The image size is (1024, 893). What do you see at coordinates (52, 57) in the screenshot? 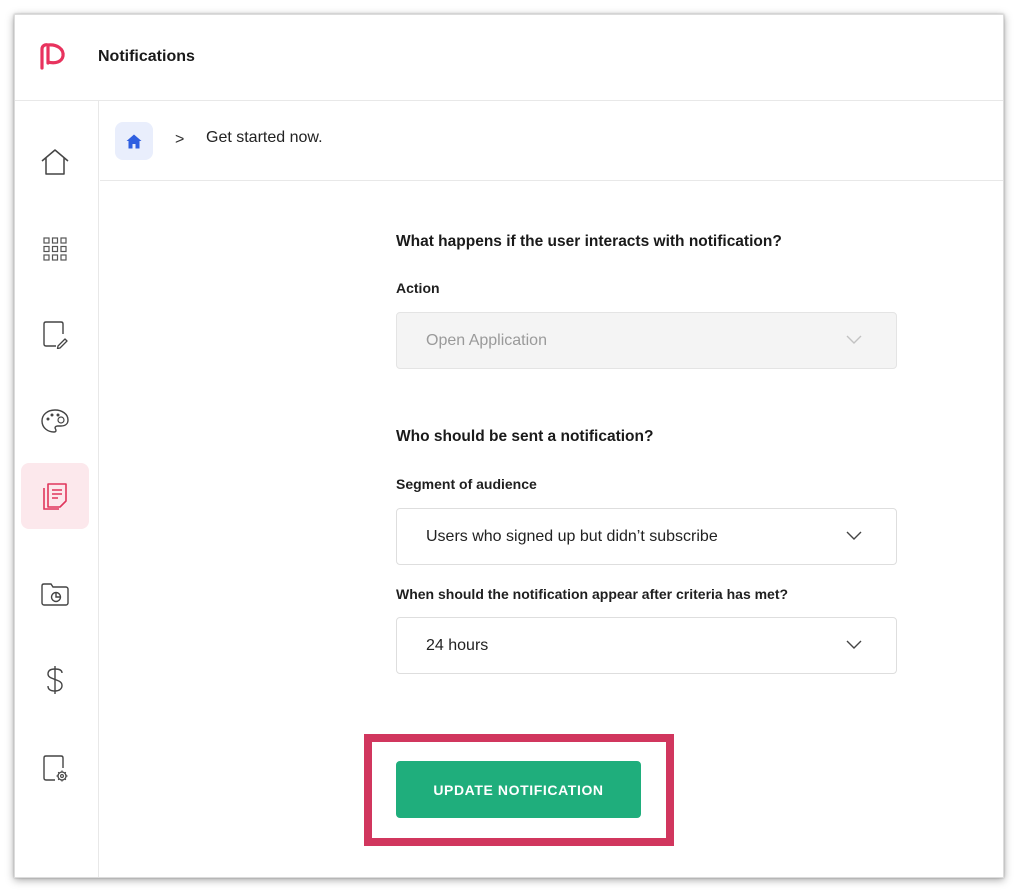
I see `brand-logo-icon` at bounding box center [52, 57].